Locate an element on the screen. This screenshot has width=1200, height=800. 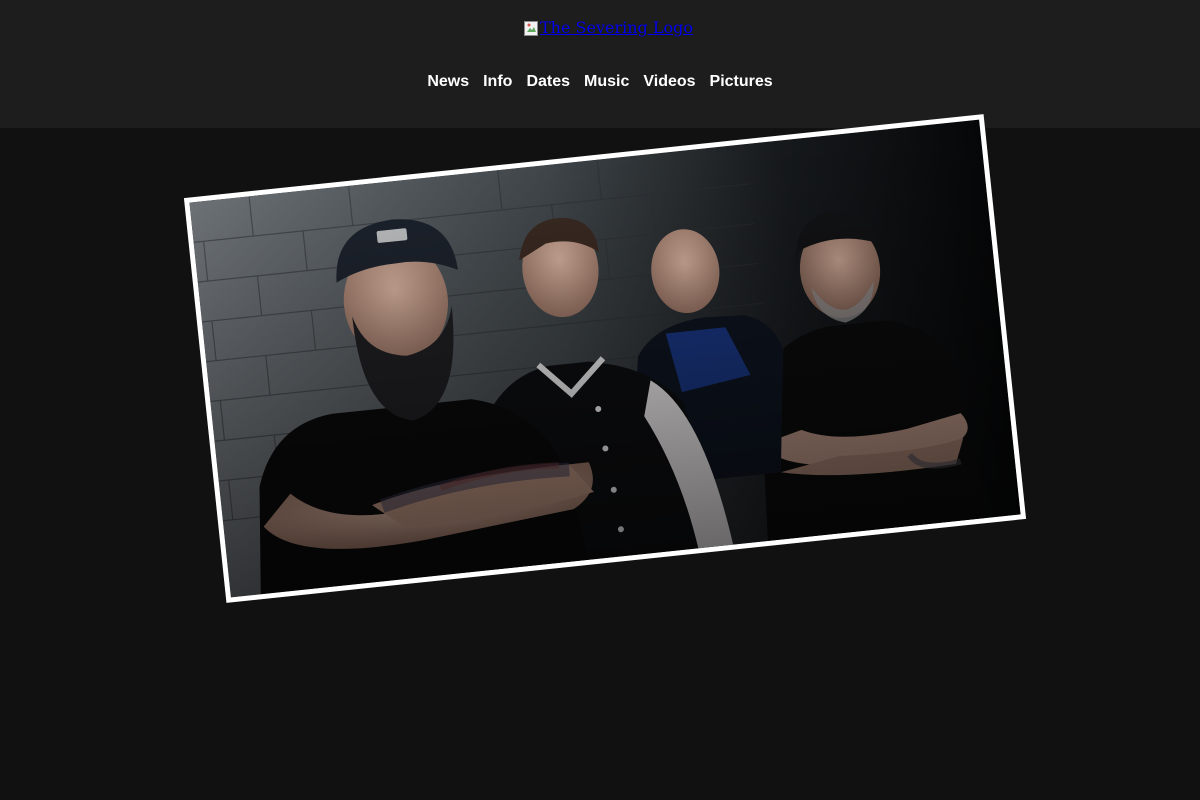
main-nav: News Info Dates Music Videos Pictures is located at coordinates (600, 82).